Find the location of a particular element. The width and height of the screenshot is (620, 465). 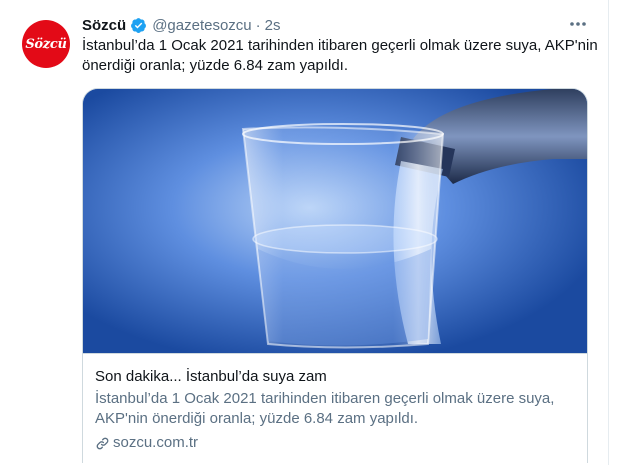

tweet-header: Sözcü @gazetesozcu · 2s is located at coordinates (181, 25).